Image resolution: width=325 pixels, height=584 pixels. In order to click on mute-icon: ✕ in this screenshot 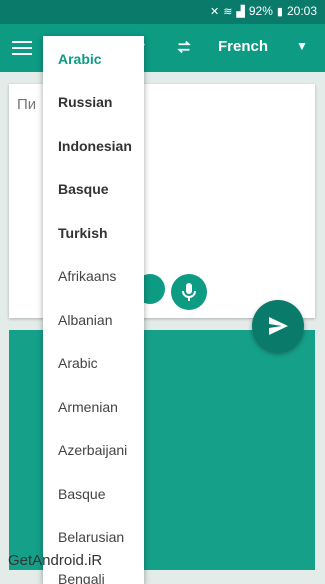, I will do `click(214, 11)`.